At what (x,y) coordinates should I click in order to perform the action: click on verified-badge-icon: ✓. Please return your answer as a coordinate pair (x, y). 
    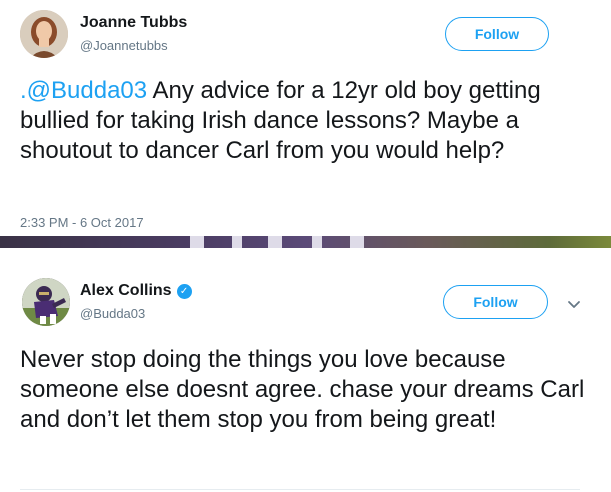
    Looking at the image, I should click on (184, 291).